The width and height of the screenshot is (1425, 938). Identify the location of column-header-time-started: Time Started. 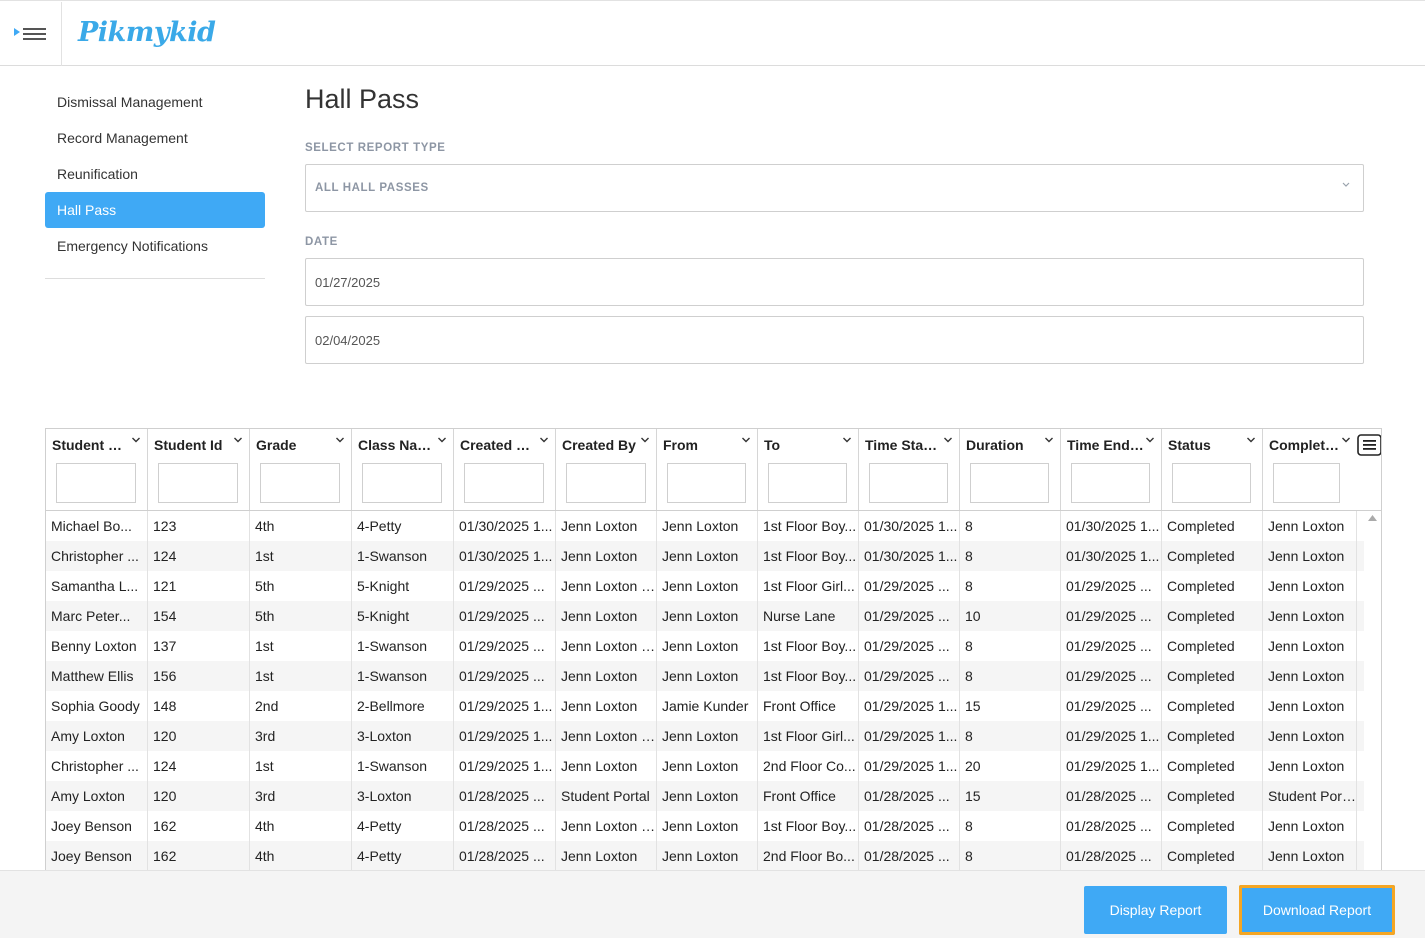
(909, 469).